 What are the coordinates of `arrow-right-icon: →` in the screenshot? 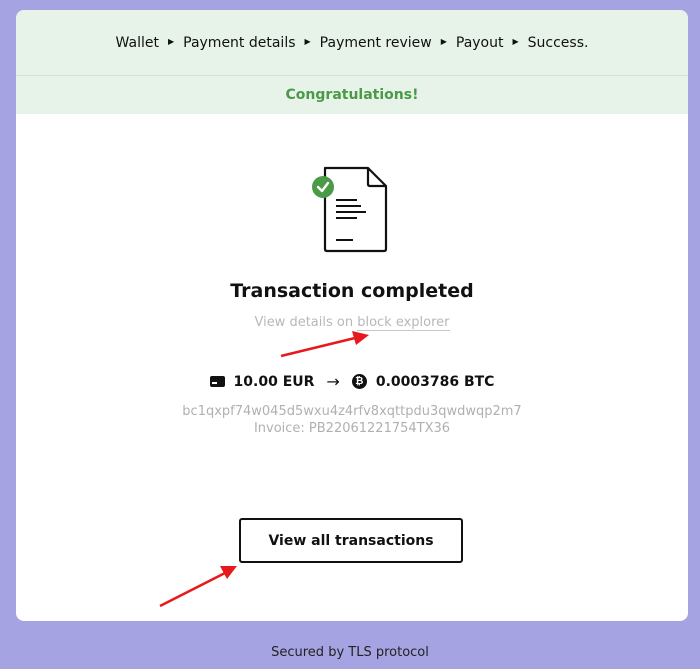 It's located at (333, 381).